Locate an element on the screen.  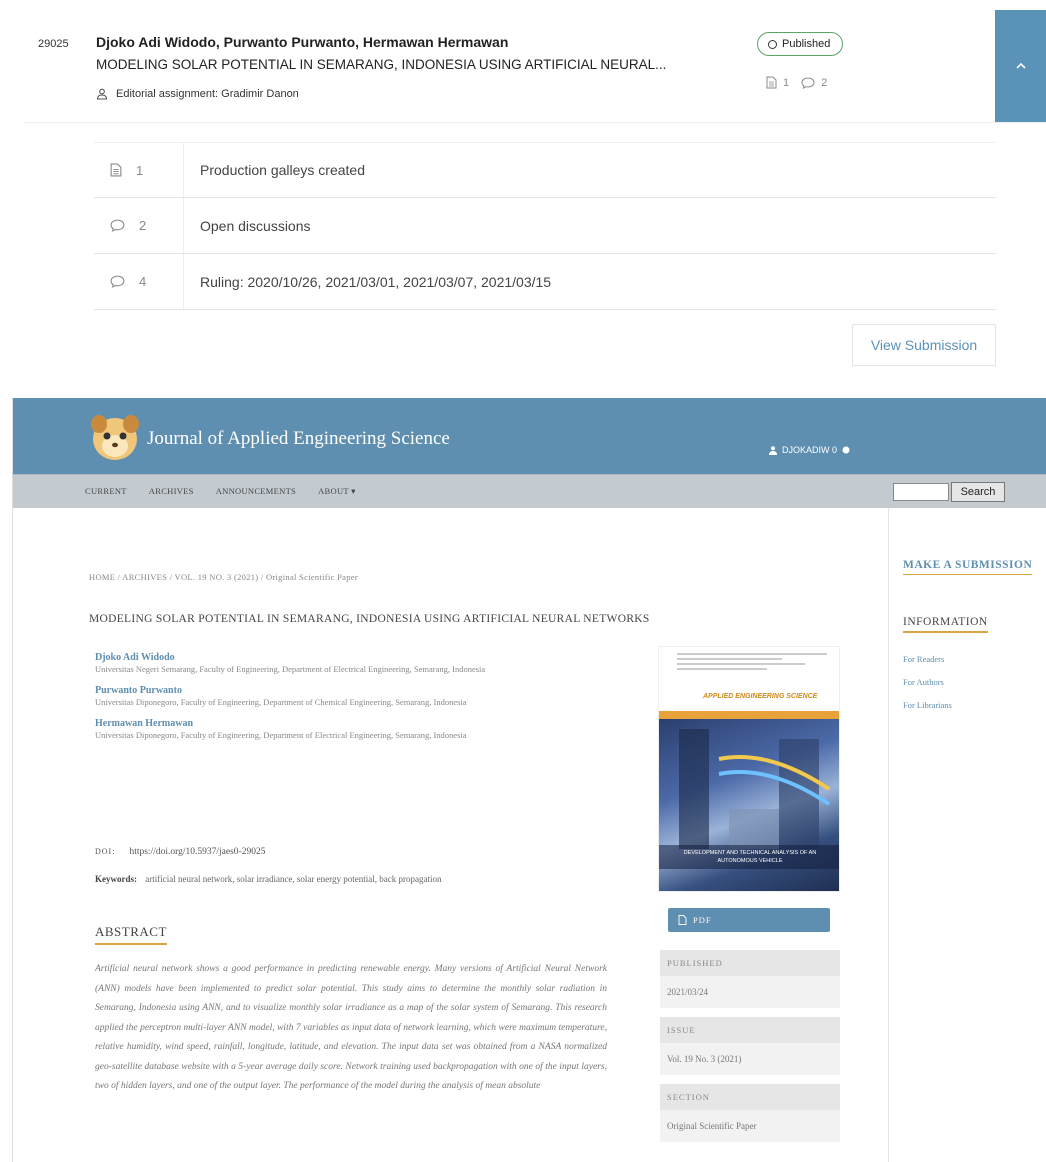
pdf-download-button: PDF is located at coordinates (749, 920).